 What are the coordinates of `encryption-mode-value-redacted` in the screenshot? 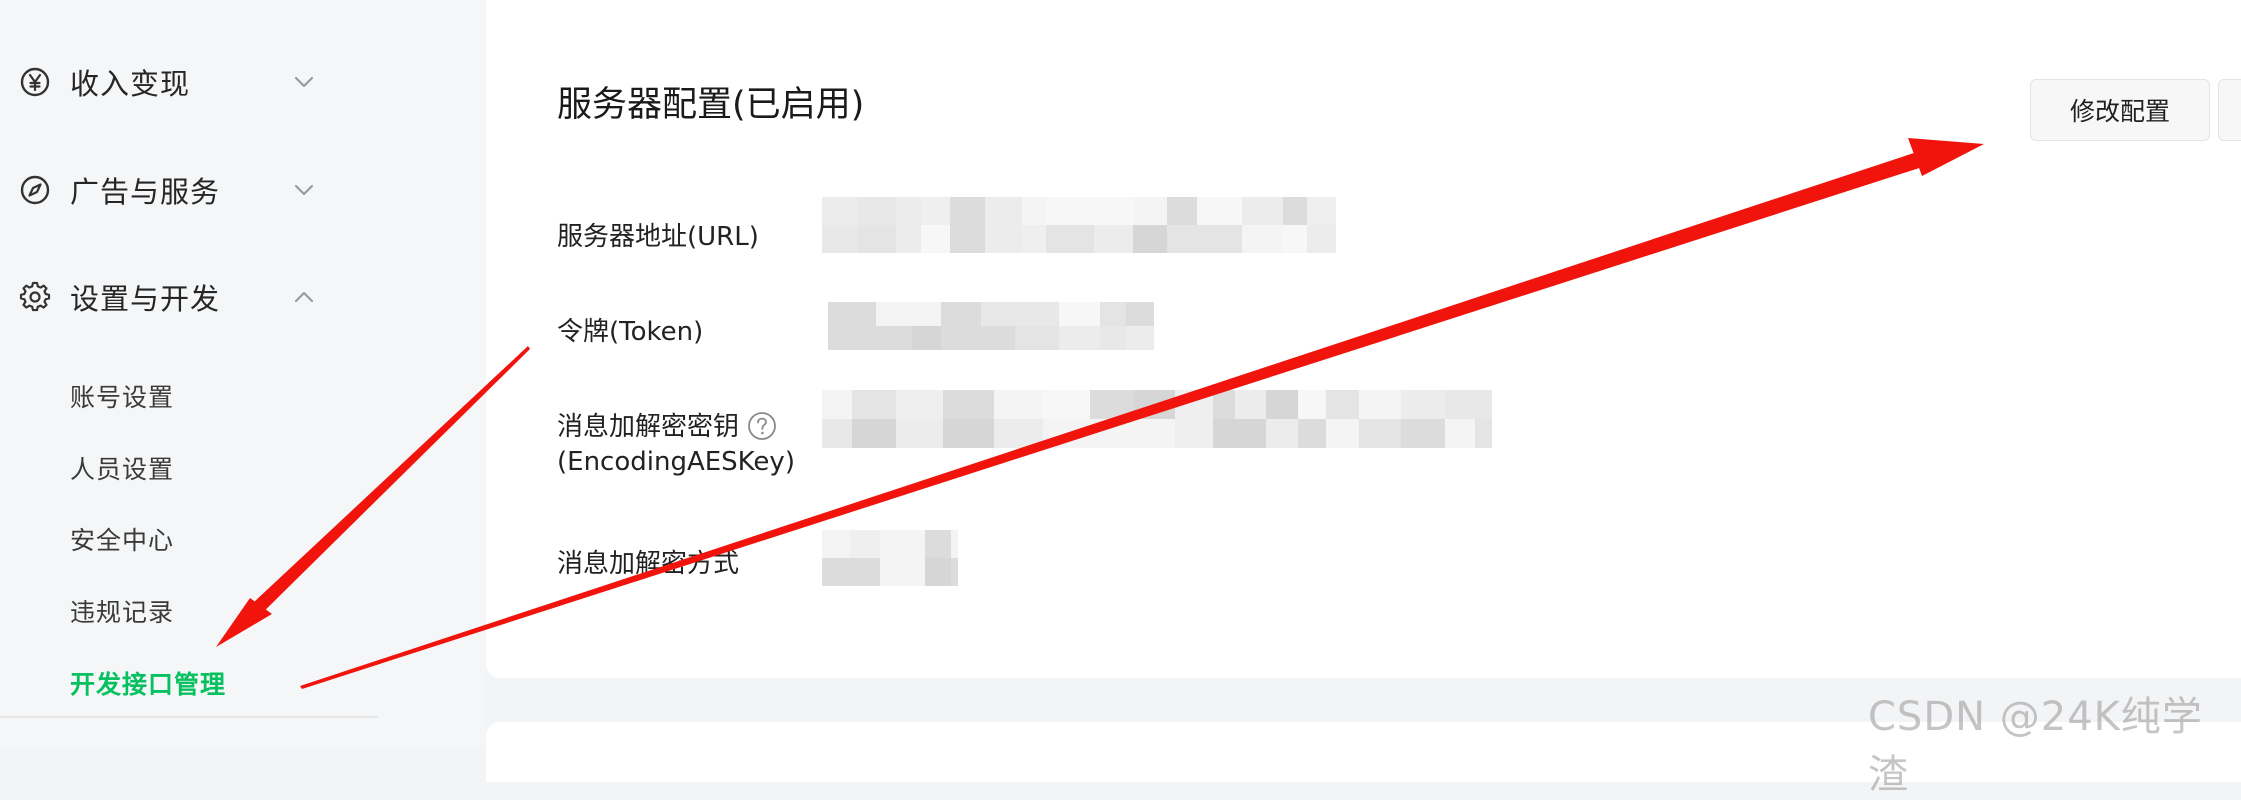 It's located at (890, 558).